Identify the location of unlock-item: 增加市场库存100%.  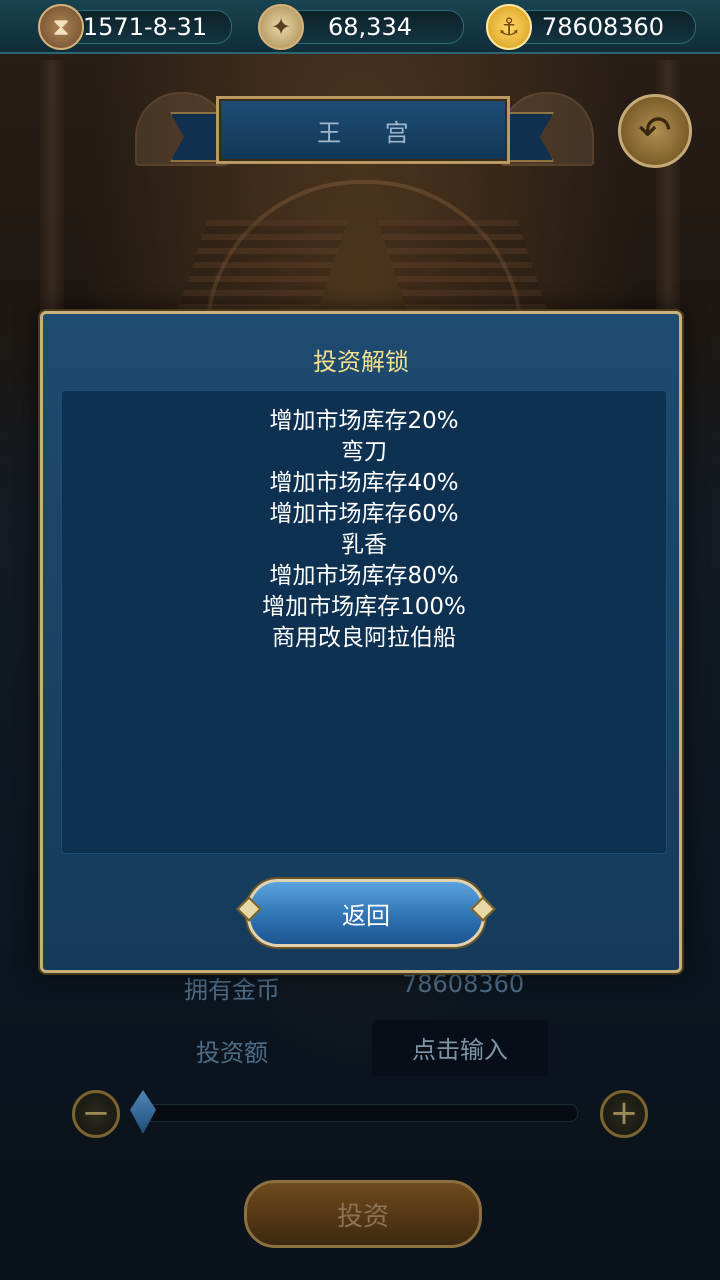
(364, 607).